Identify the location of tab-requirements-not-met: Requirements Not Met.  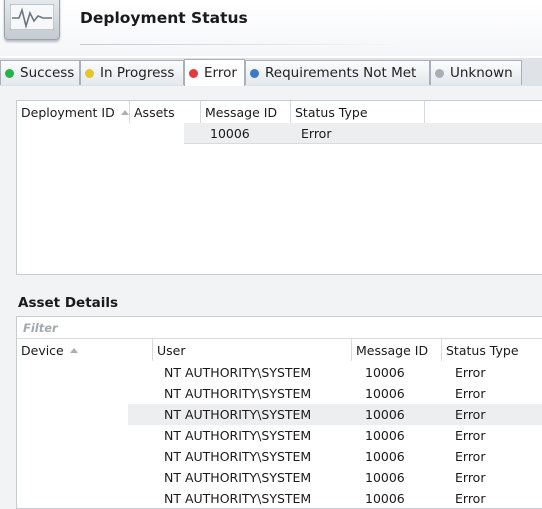
(337, 72).